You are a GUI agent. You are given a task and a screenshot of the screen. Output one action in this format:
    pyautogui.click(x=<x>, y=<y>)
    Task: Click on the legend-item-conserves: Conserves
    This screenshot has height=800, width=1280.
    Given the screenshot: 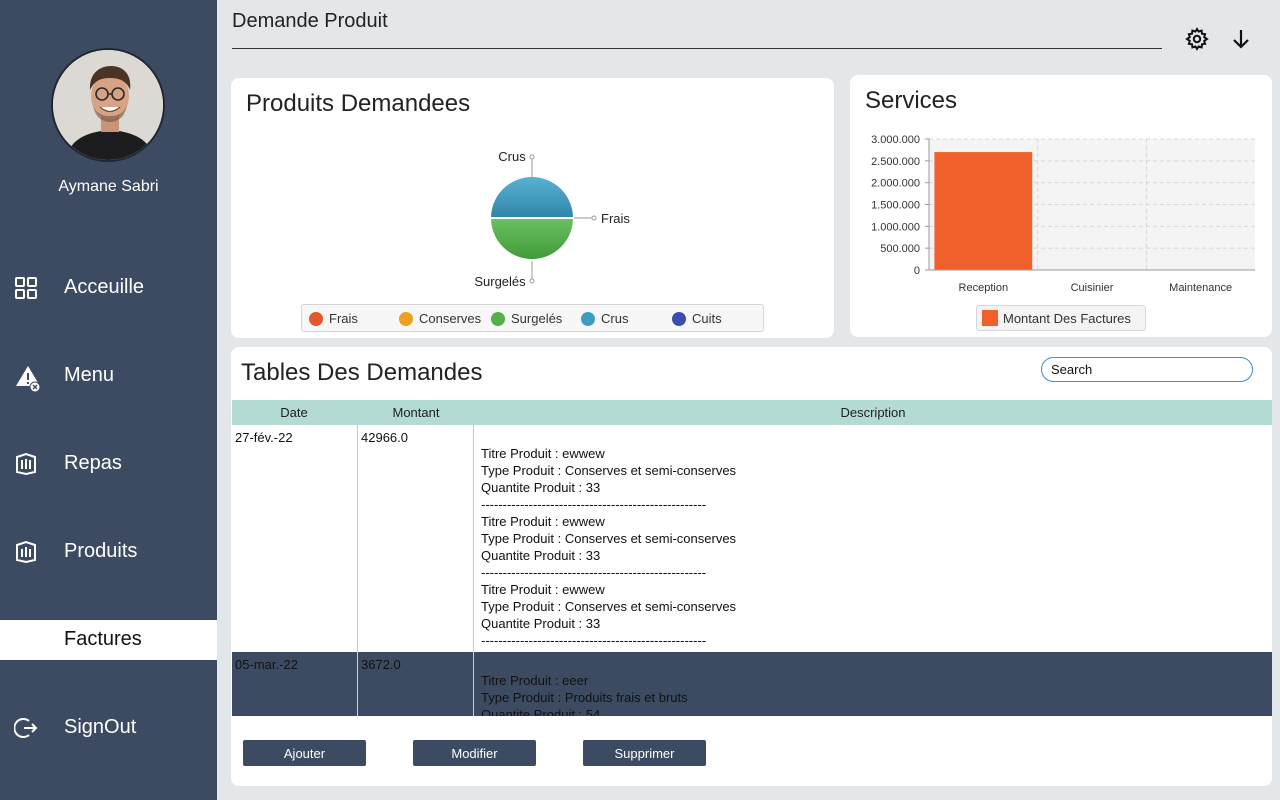 What is the action you would take?
    pyautogui.click(x=440, y=318)
    